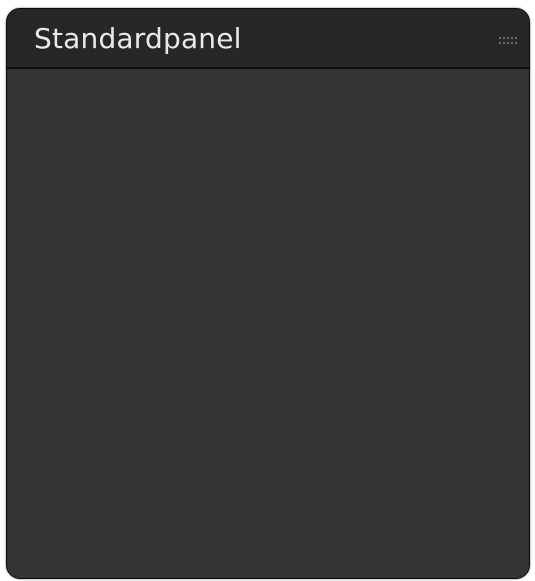 The width and height of the screenshot is (535, 581). I want to click on drag-handle-icon, so click(508, 41).